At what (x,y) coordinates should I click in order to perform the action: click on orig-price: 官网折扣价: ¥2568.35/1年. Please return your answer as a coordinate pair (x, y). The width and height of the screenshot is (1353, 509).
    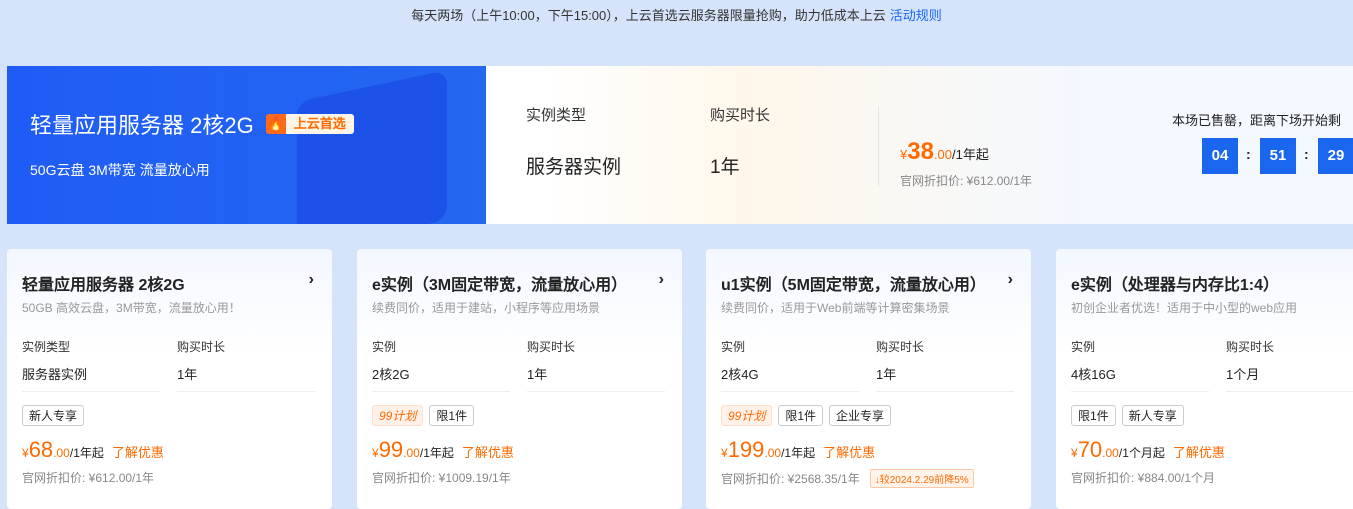
    Looking at the image, I should click on (790, 479).